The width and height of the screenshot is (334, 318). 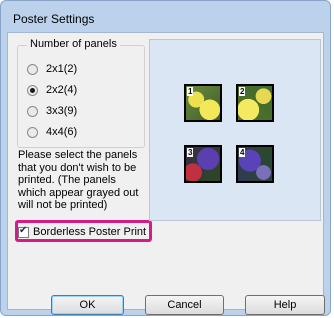 I want to click on panel-number: 2, so click(x=242, y=91).